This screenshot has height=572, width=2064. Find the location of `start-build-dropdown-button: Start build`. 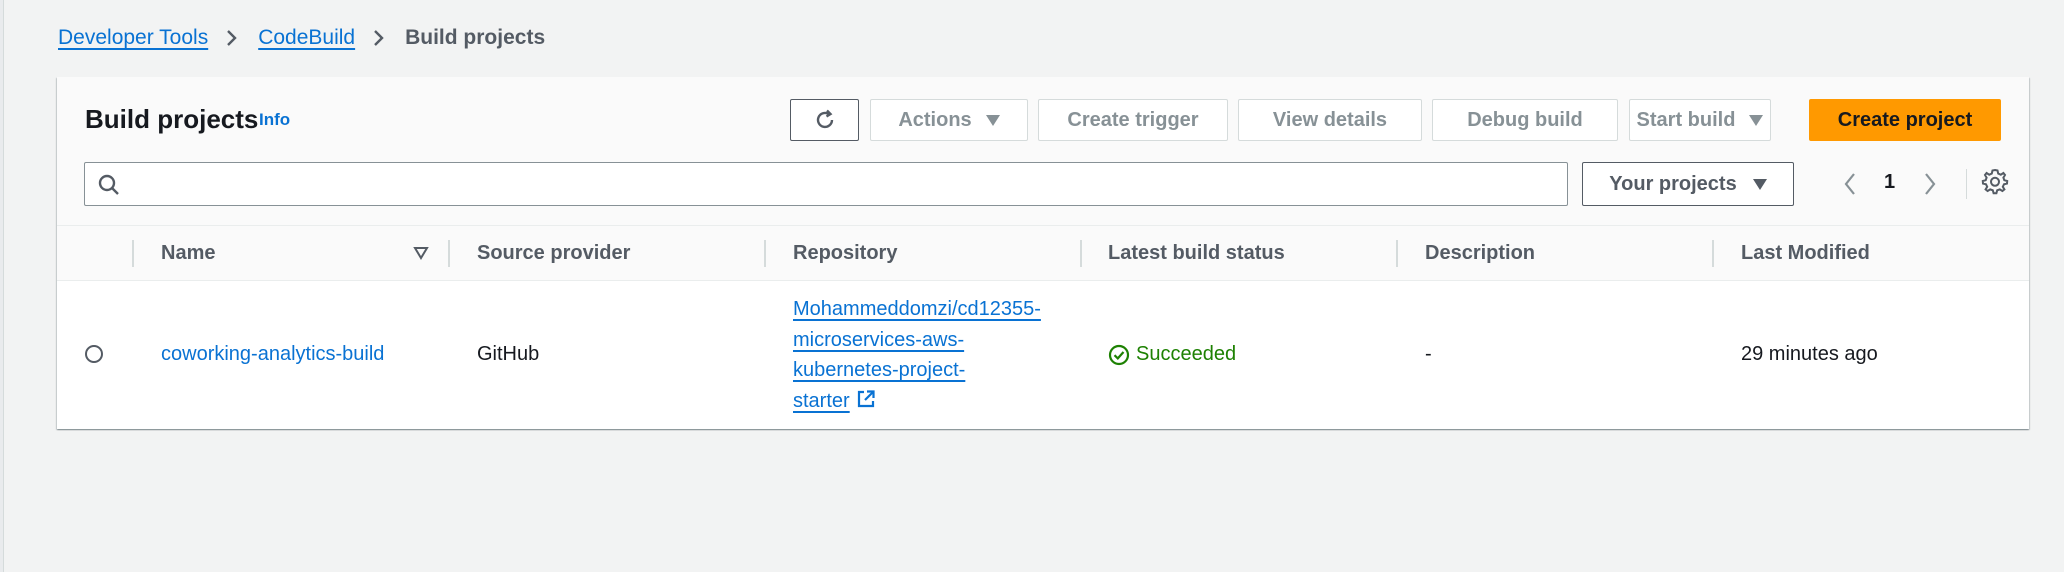

start-build-dropdown-button: Start build is located at coordinates (1700, 120).